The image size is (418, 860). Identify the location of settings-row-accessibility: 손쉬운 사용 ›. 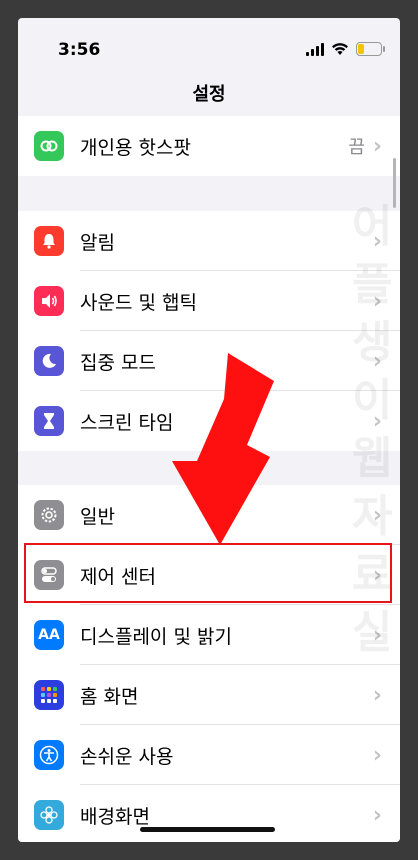
(209, 755).